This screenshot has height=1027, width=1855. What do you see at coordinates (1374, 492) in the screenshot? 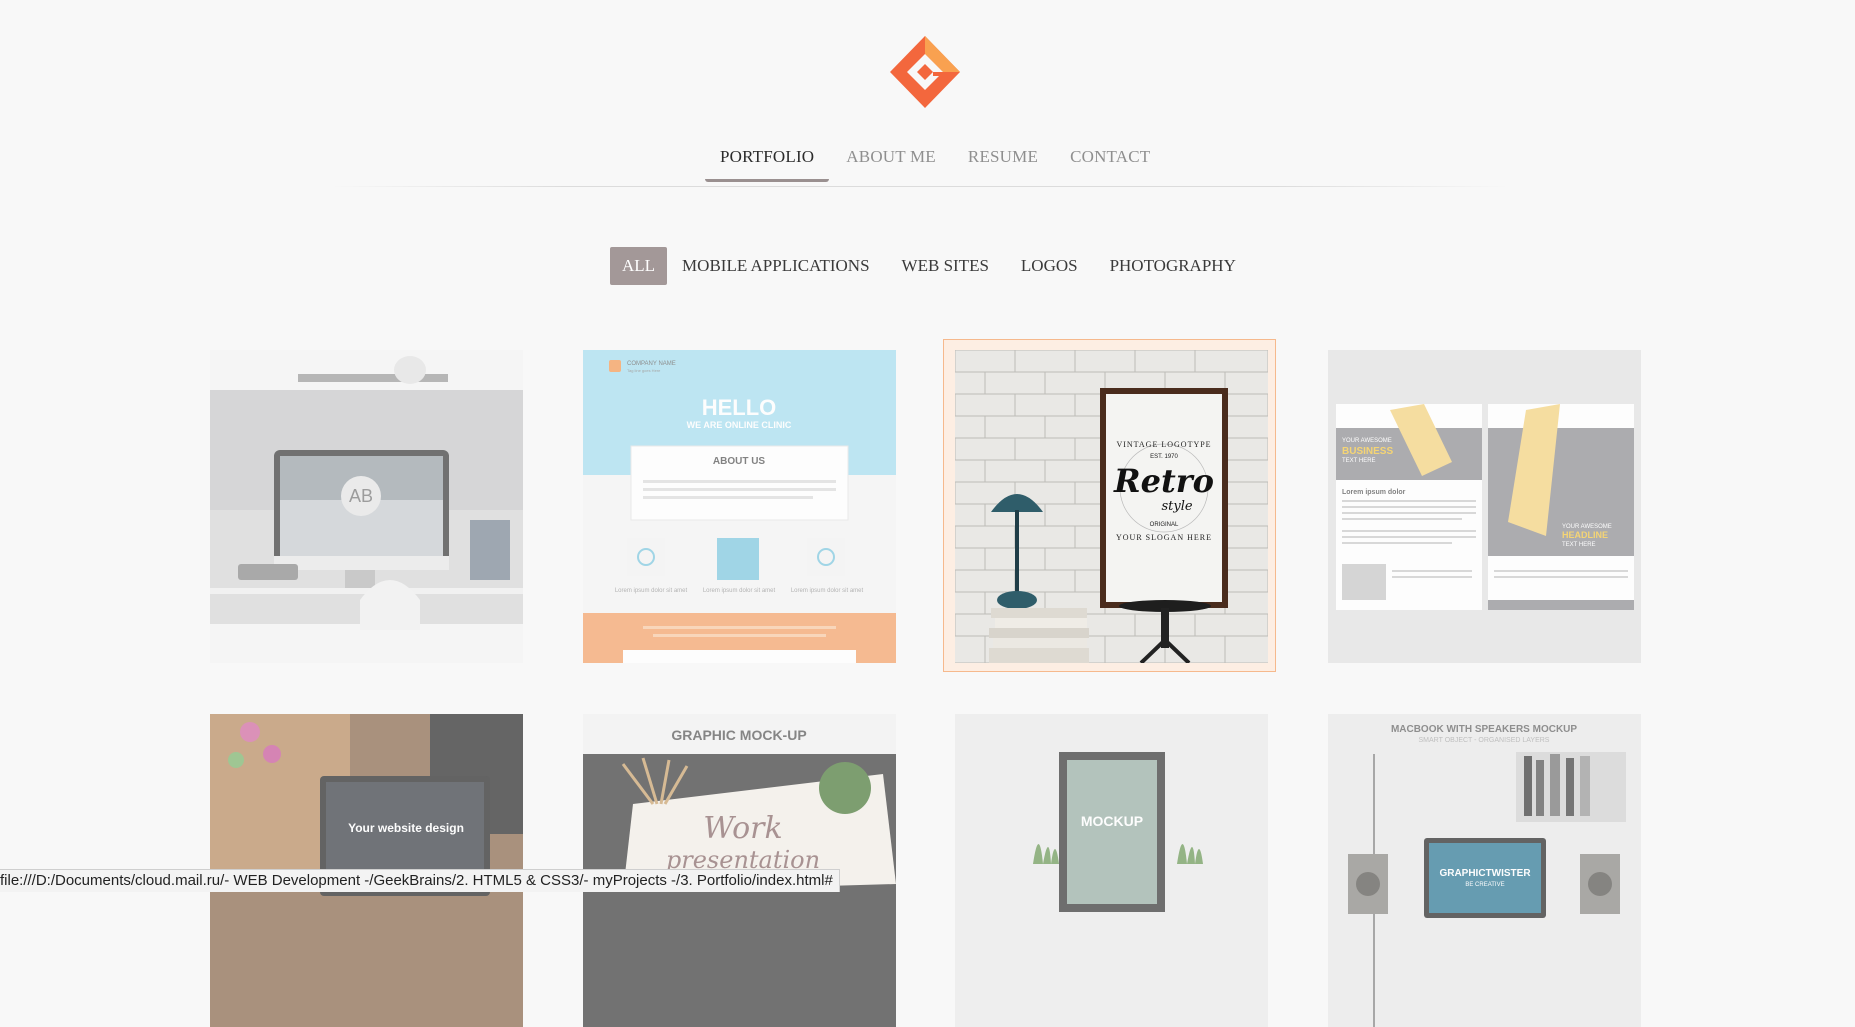
I see `svg-text: Lorem ipsum dolor` at bounding box center [1374, 492].